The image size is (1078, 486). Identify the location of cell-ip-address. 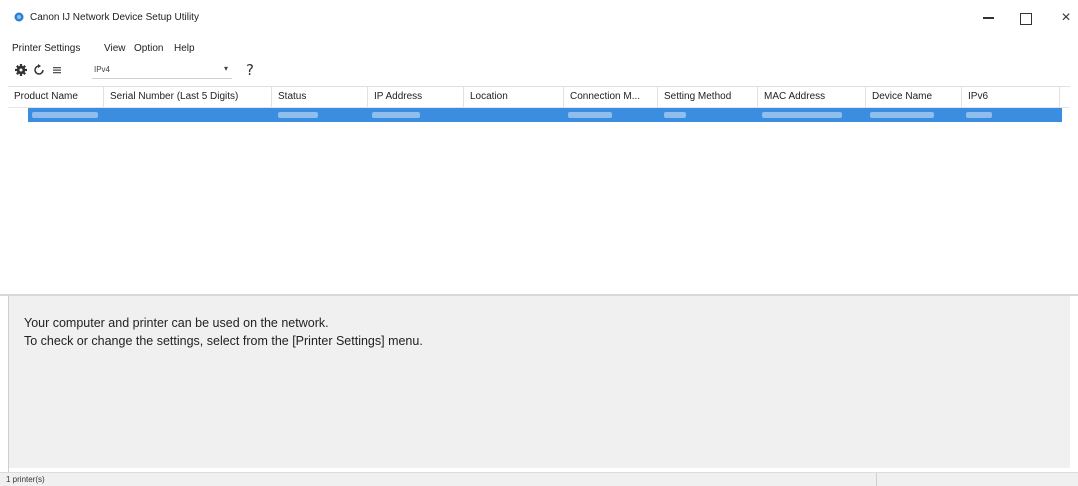
(396, 115).